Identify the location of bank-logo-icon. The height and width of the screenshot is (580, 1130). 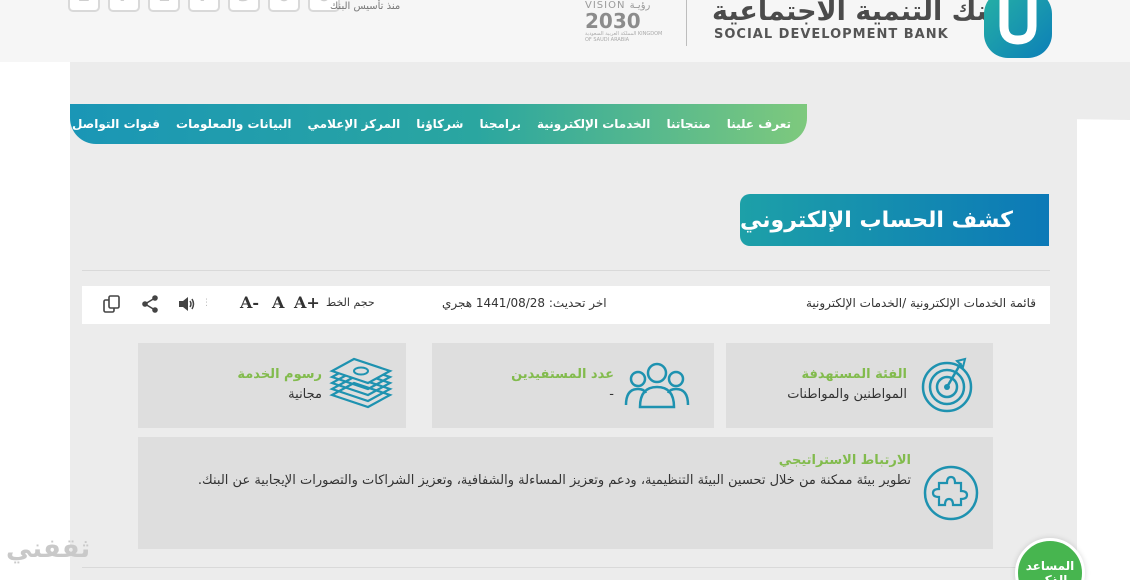
(1018, 30).